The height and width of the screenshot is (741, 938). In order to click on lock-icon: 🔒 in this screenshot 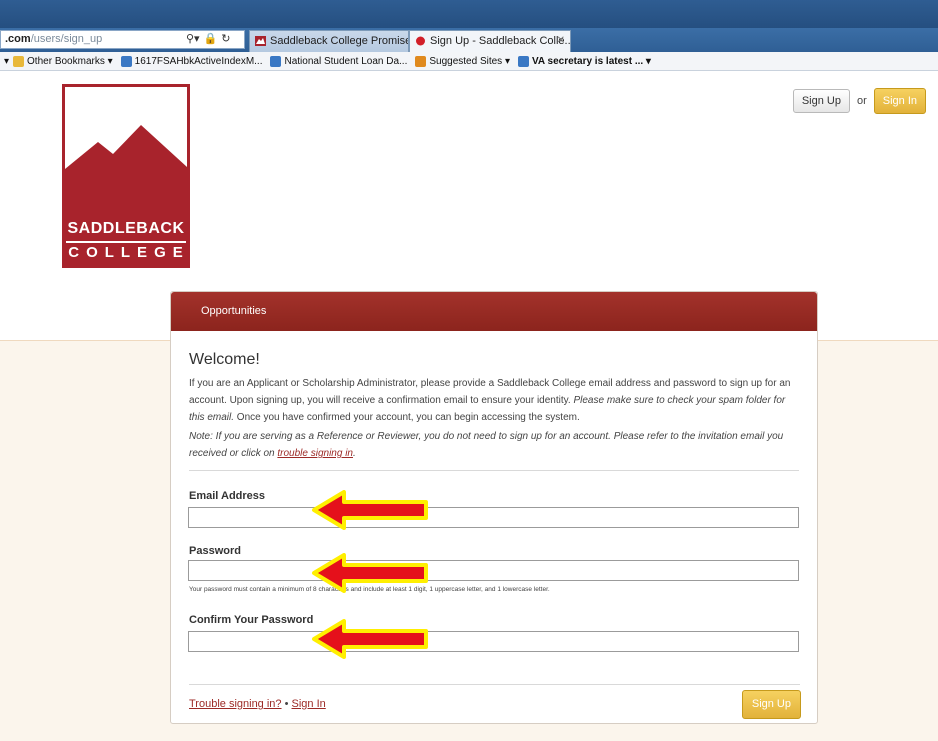, I will do `click(211, 38)`.